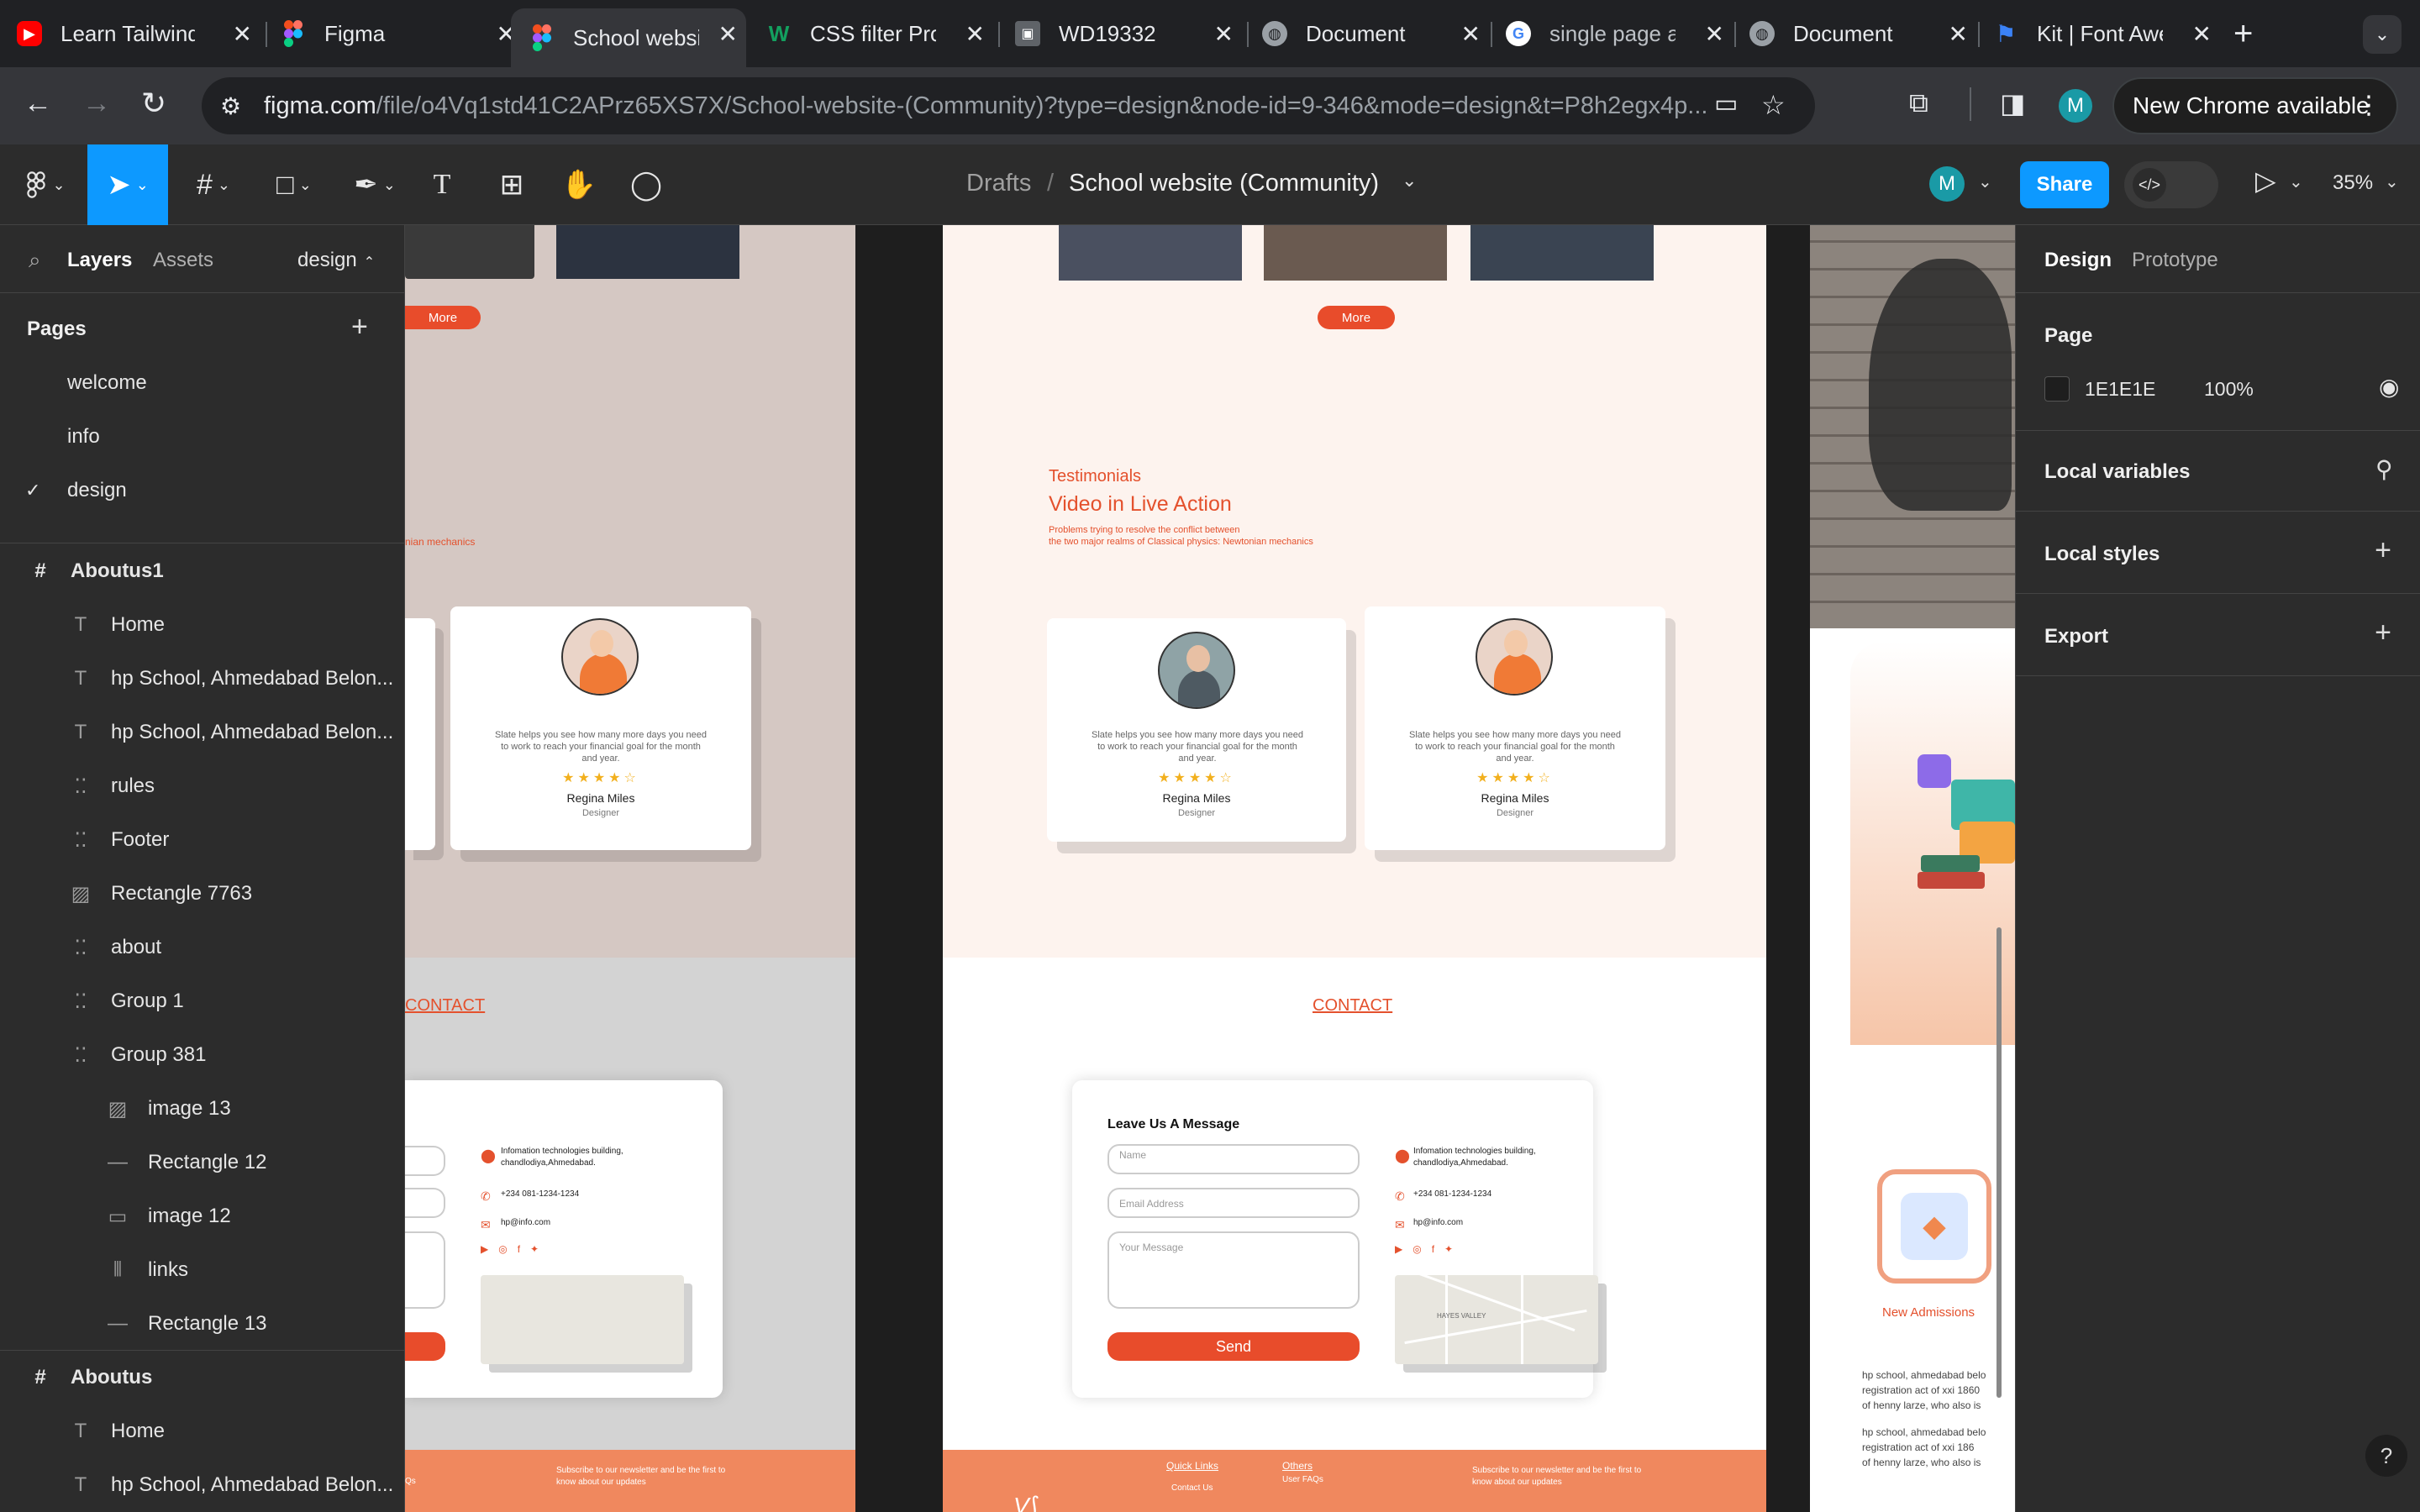 The height and width of the screenshot is (1512, 2420). I want to click on extensions-icon: ⧉, so click(1919, 103).